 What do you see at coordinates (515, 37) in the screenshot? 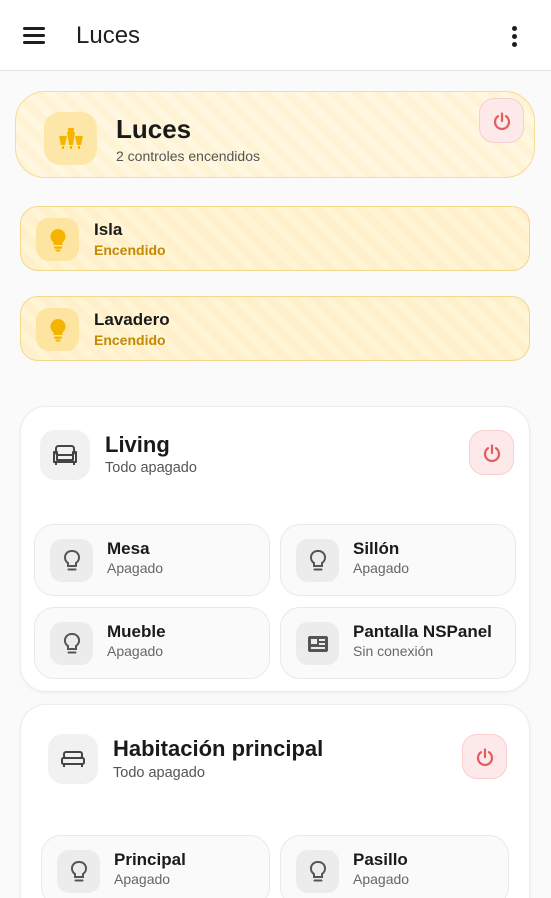
I see `more-vert-icon` at bounding box center [515, 37].